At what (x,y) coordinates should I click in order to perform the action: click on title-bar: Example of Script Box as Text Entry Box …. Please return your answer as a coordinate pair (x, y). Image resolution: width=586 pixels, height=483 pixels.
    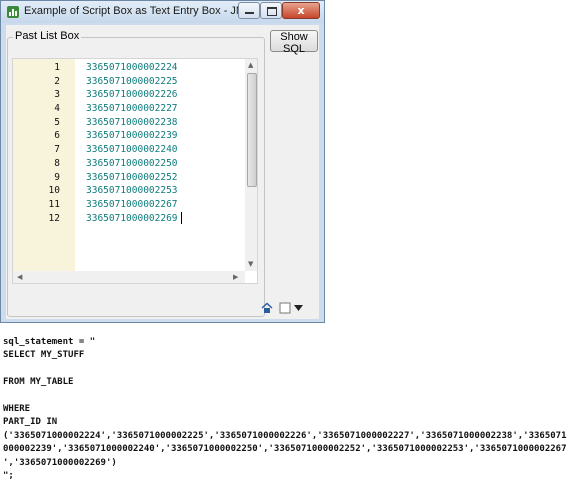
    Looking at the image, I should click on (162, 12).